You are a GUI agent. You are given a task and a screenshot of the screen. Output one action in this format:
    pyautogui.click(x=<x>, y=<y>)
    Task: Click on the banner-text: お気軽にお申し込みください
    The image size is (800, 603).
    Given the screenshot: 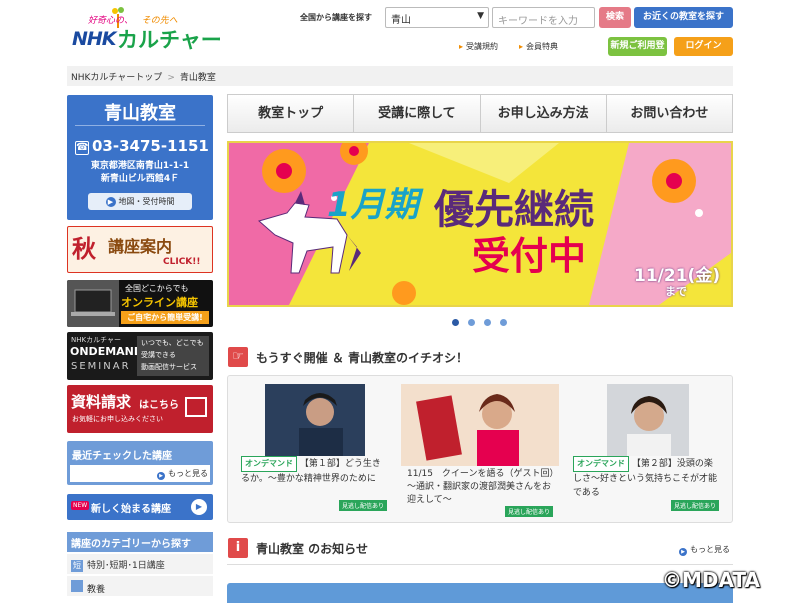 What is the action you would take?
    pyautogui.click(x=117, y=419)
    